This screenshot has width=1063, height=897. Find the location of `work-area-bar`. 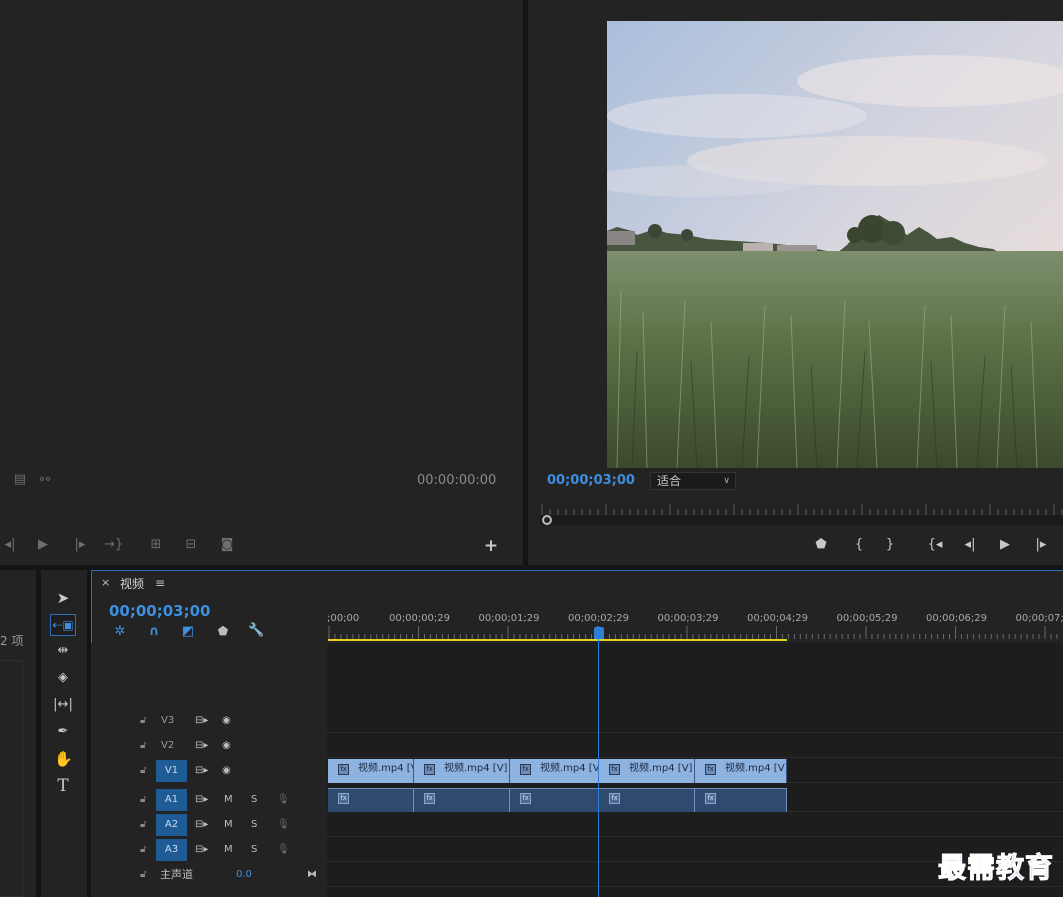

work-area-bar is located at coordinates (557, 640).